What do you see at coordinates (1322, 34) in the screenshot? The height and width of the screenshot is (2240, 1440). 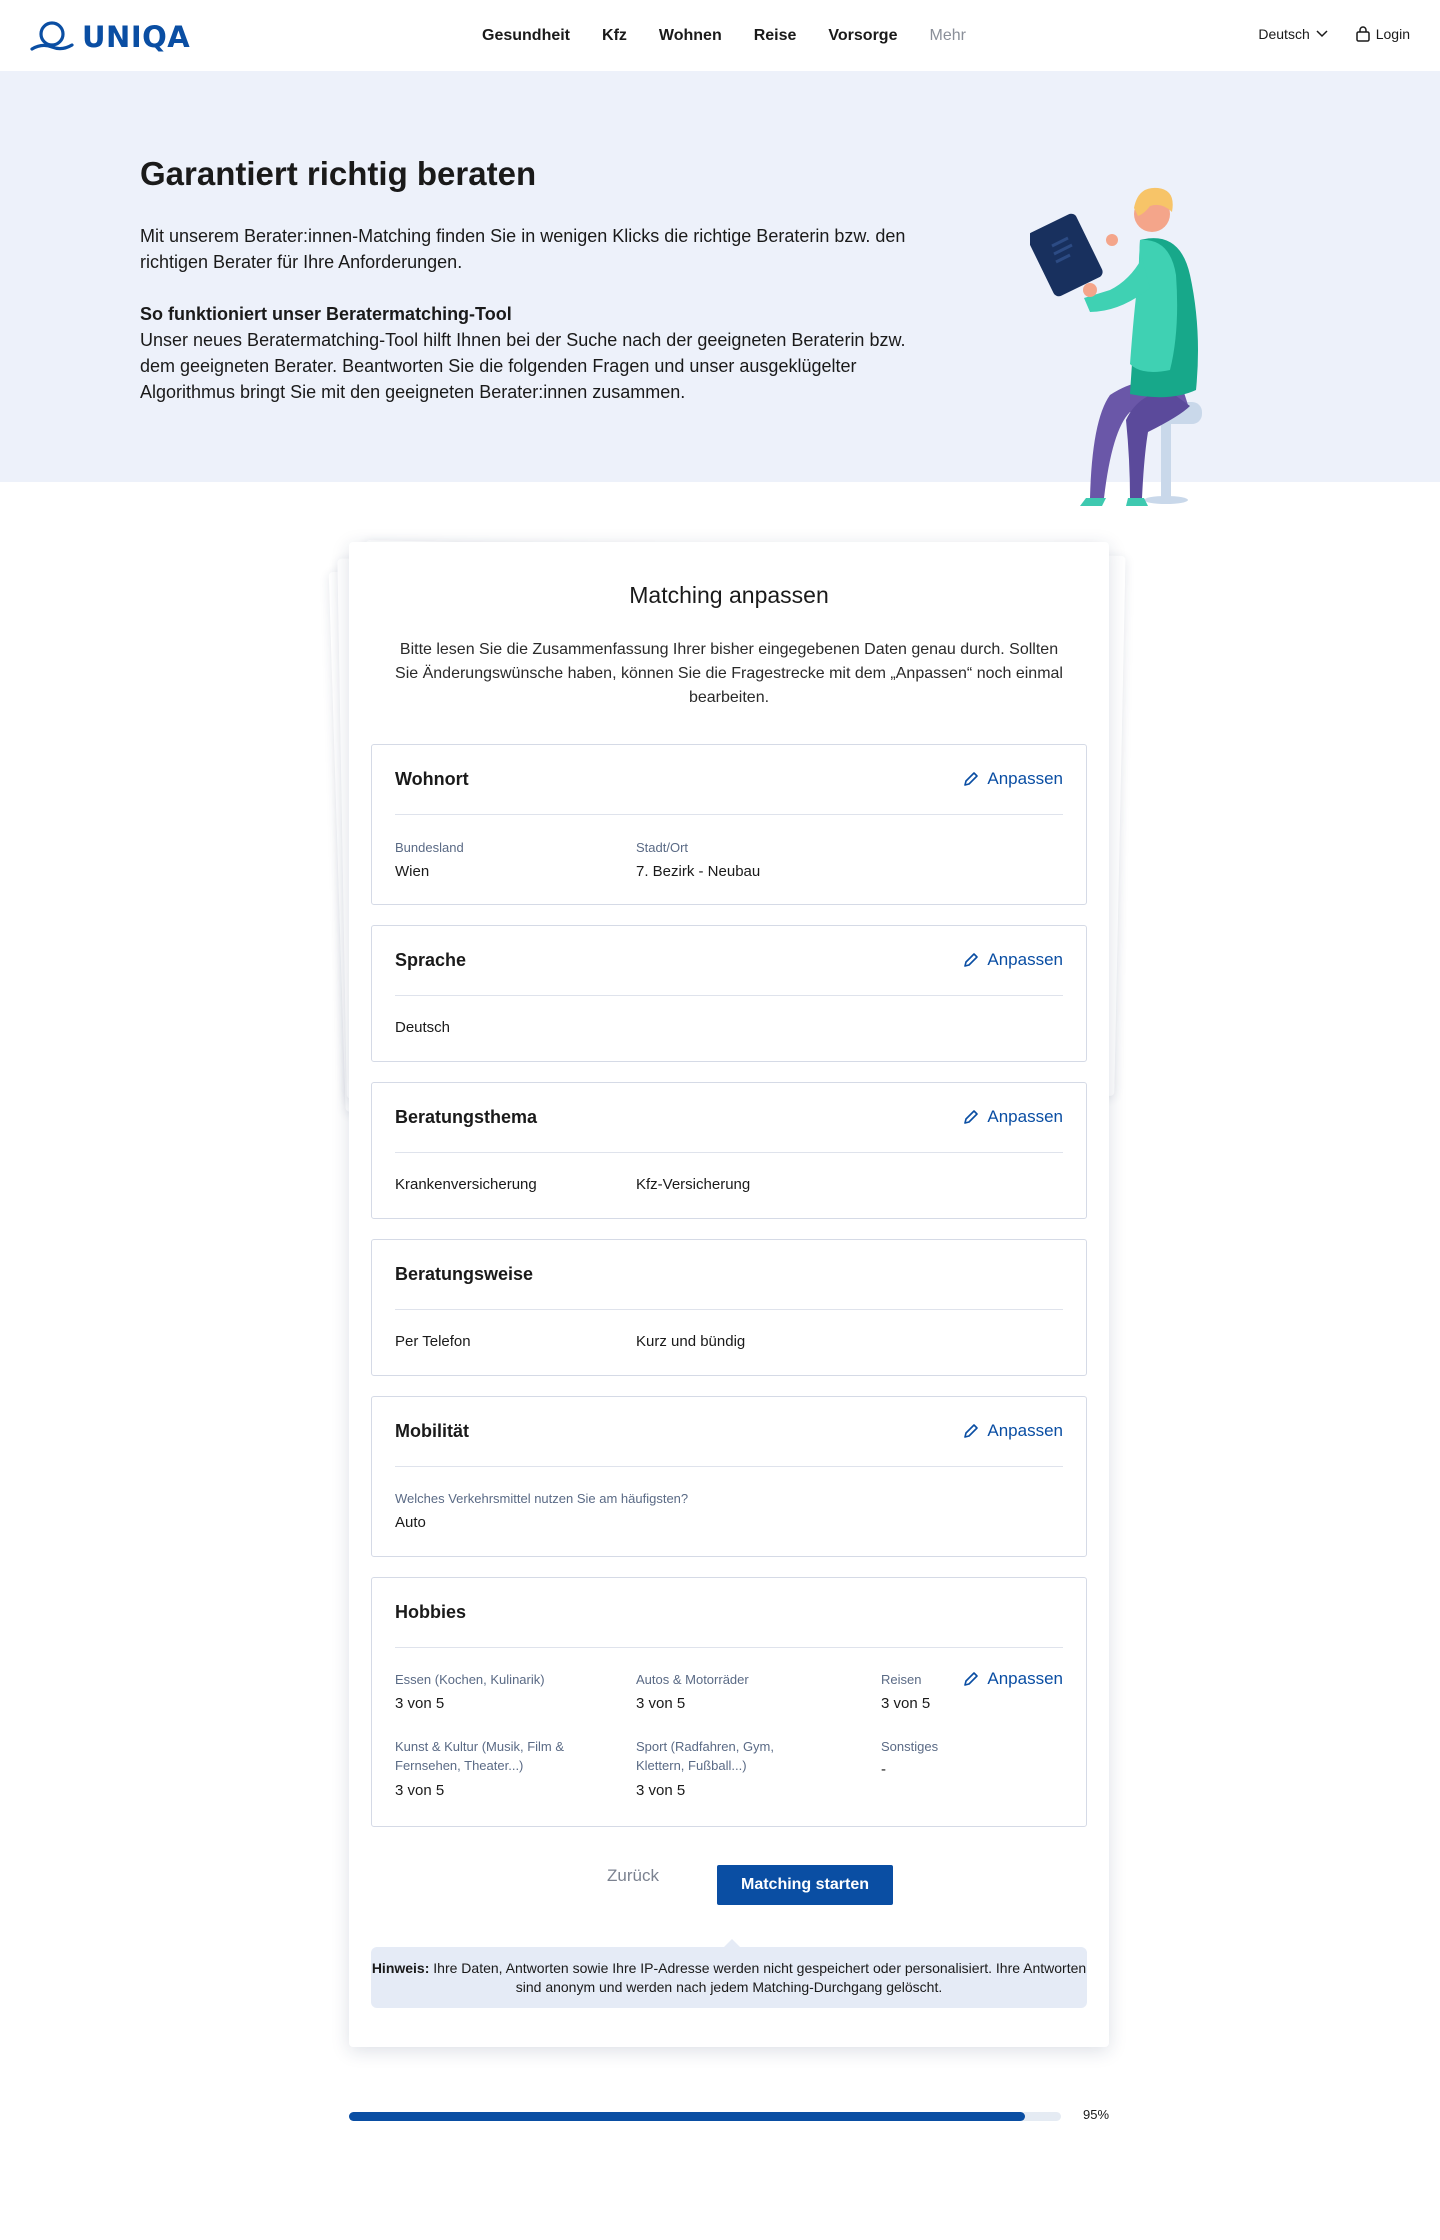 I see `chevron-down-icon` at bounding box center [1322, 34].